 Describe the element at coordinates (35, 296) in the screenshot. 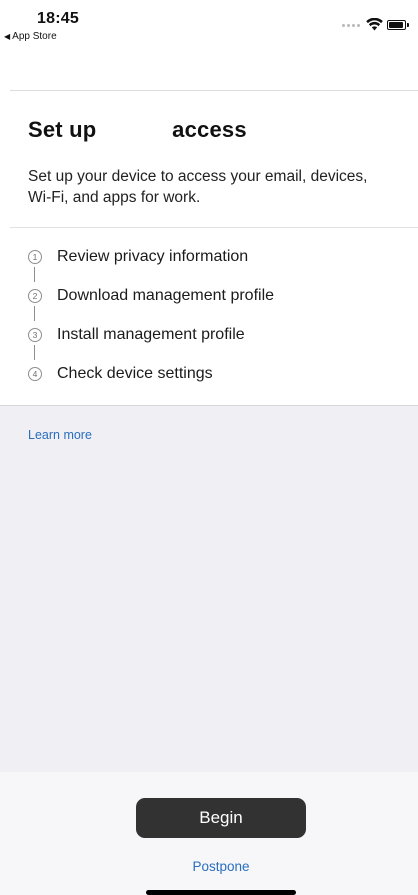

I see `step-number-icon: 2` at that location.